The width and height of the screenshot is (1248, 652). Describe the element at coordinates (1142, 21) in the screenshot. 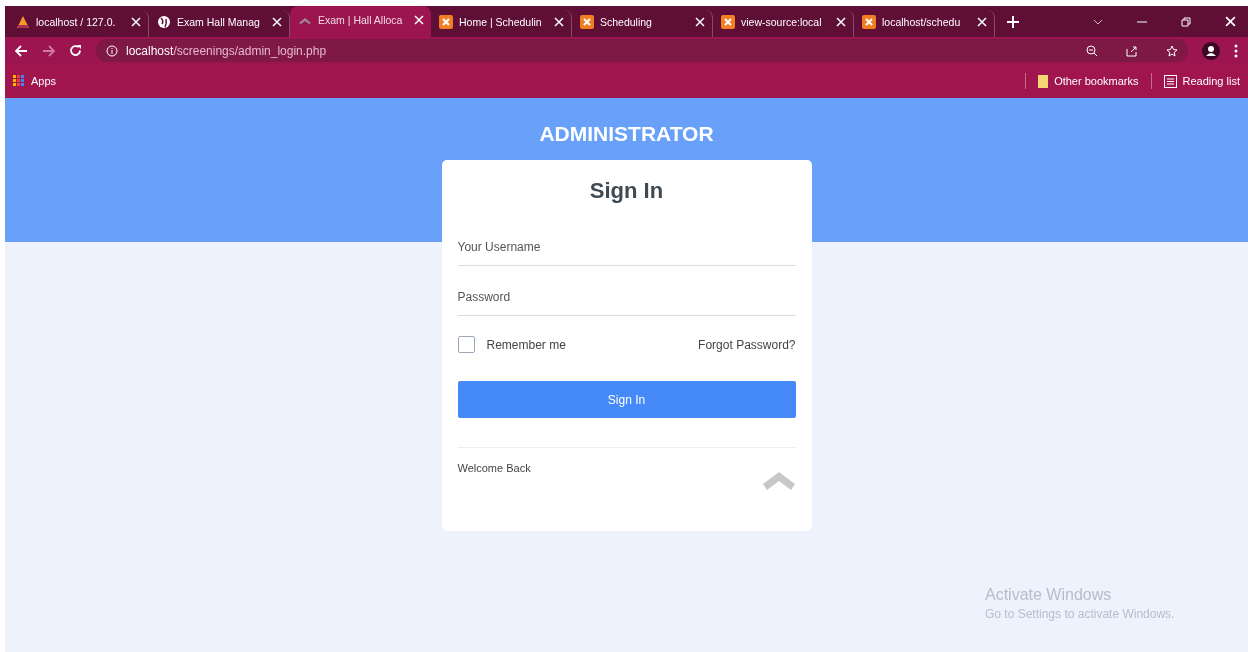

I see `minimize-icon` at that location.